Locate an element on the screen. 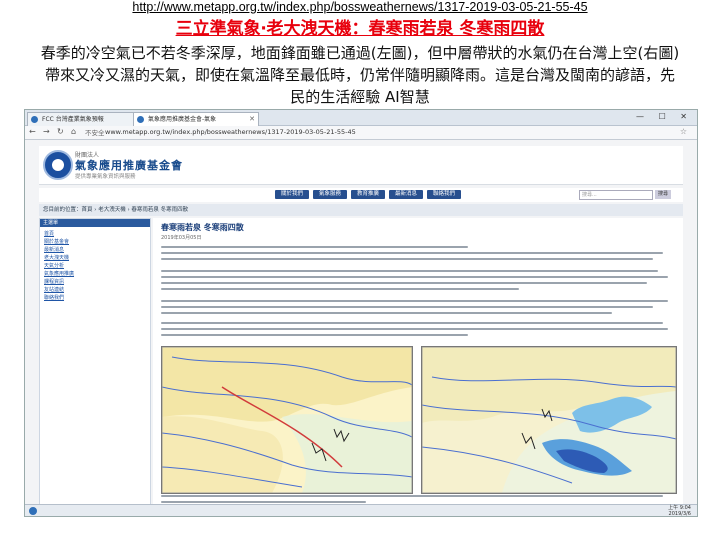 The height and width of the screenshot is (540, 720). sidebar-heading: 主選單 is located at coordinates (95, 223).